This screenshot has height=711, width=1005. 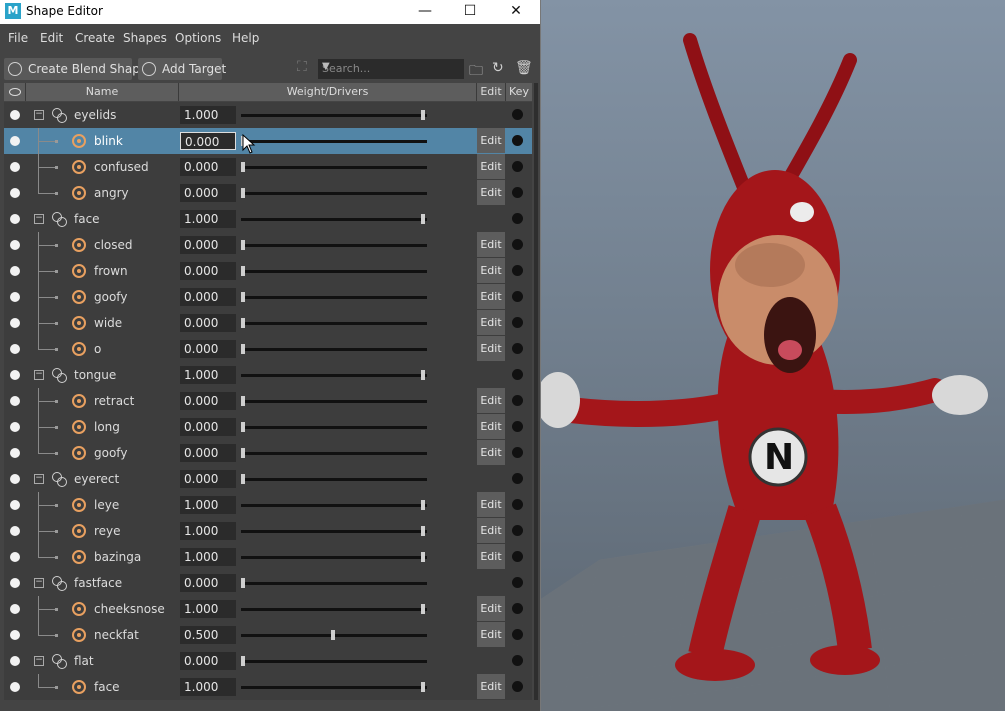 What do you see at coordinates (108, 323) in the screenshot?
I see `shape-name: wide` at bounding box center [108, 323].